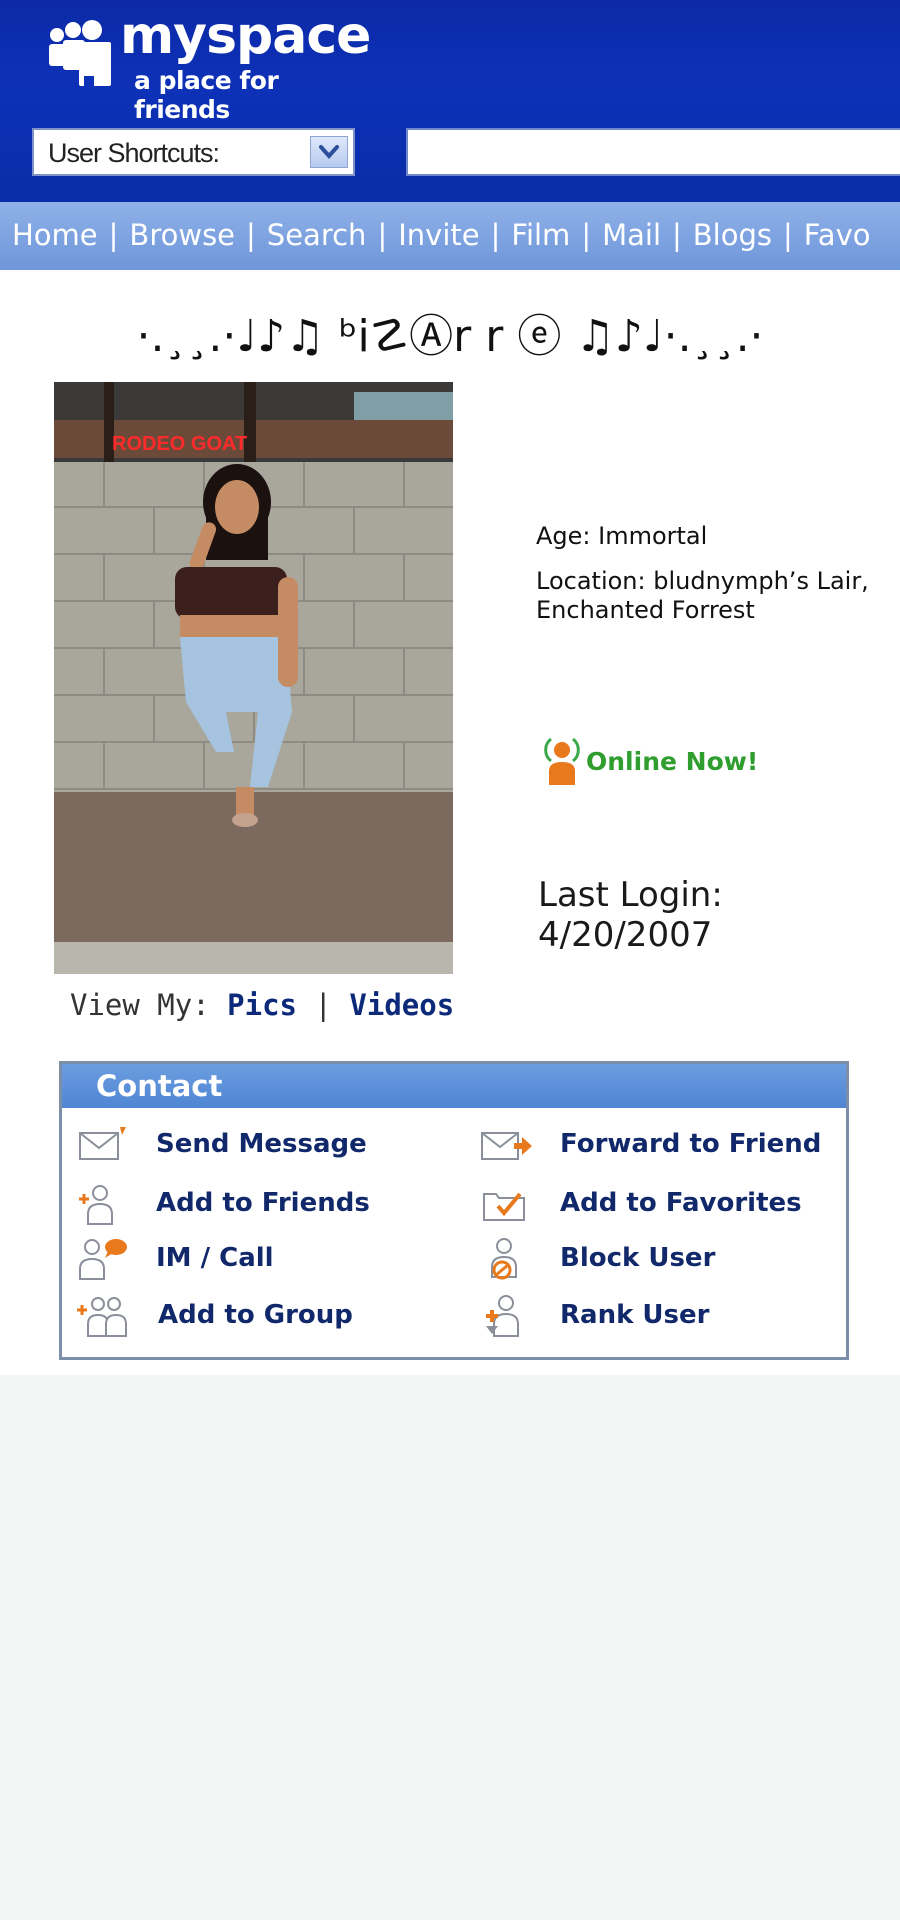  What do you see at coordinates (317, 235) in the screenshot?
I see `nav-search: Search` at bounding box center [317, 235].